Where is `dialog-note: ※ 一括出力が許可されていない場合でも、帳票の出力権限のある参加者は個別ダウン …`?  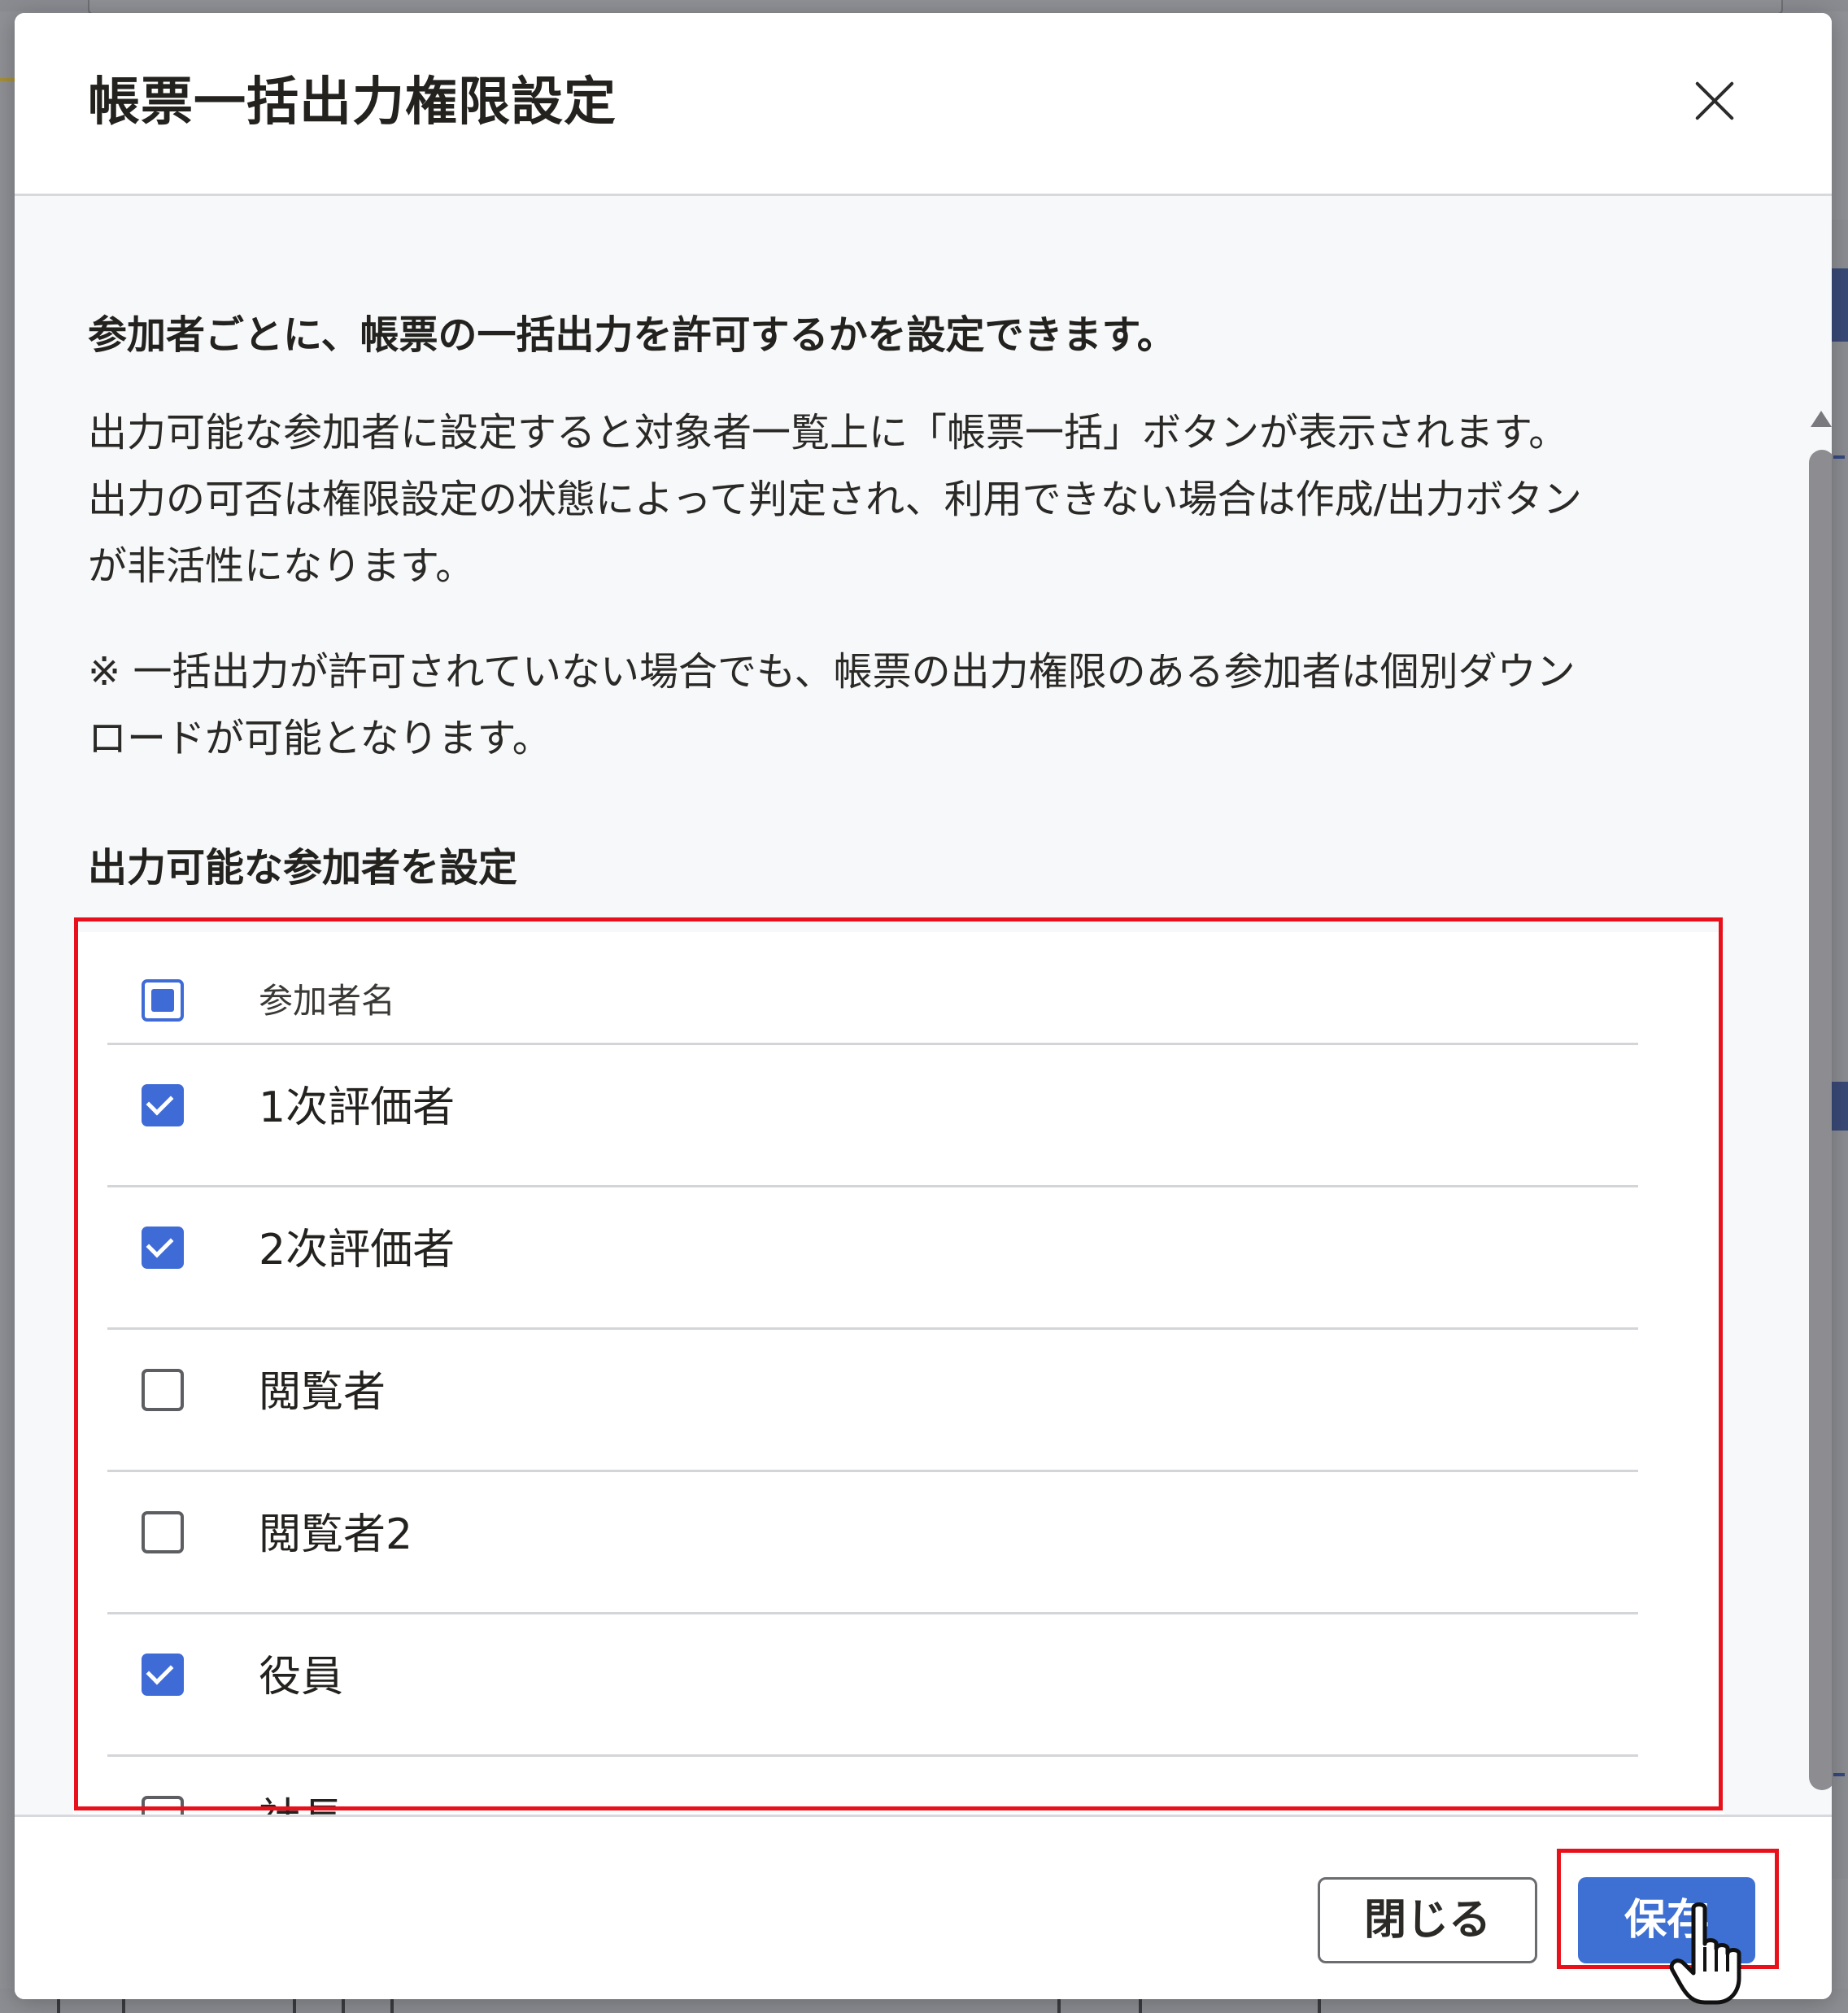
dialog-note: ※ 一括出力が許可されていない場合でも、帳票の出力権限のある参加者は個別ダウン … is located at coordinates (832, 705).